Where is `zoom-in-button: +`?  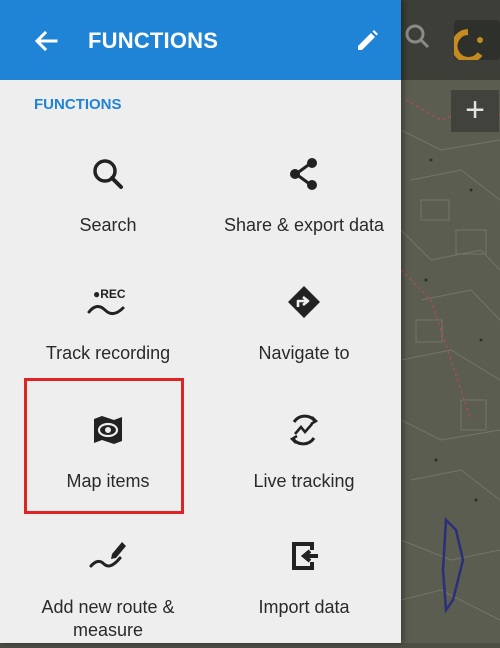
zoom-in-button: + is located at coordinates (475, 111).